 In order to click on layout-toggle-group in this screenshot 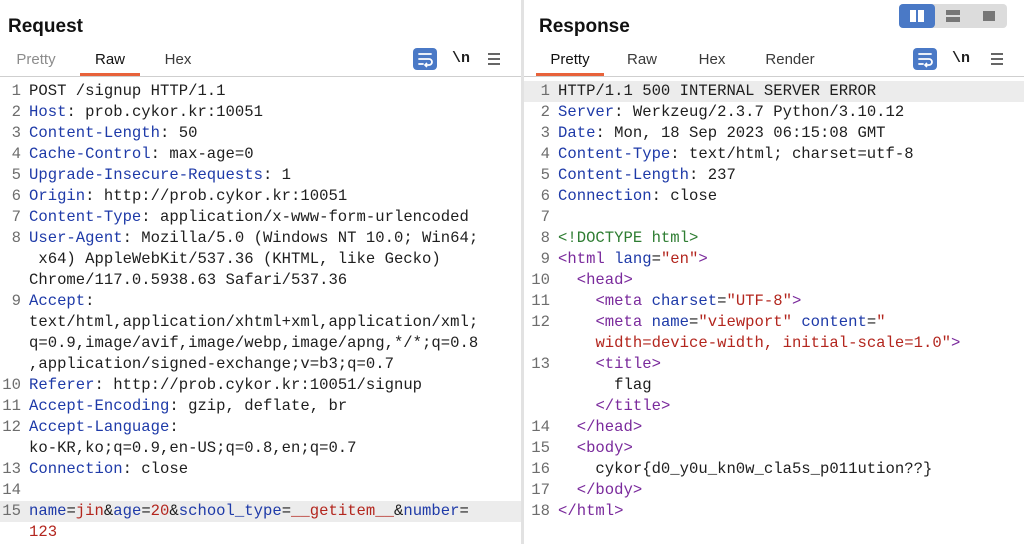, I will do `click(953, 16)`.